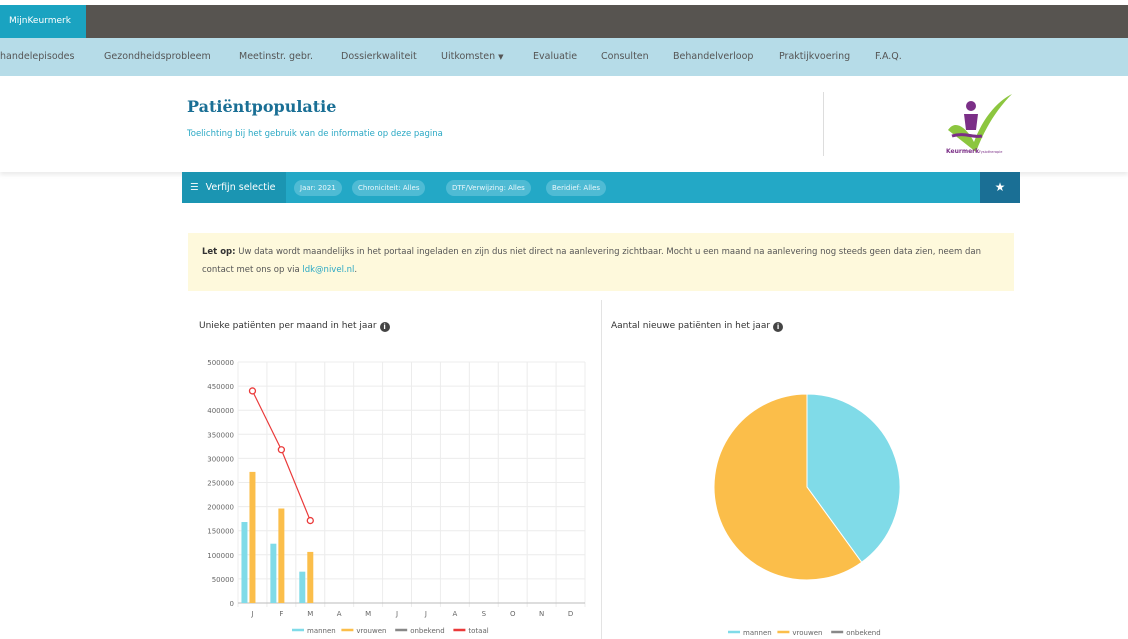  What do you see at coordinates (468, 56) in the screenshot?
I see `nav-item-uitkomsten-label: Uitkomsten` at bounding box center [468, 56].